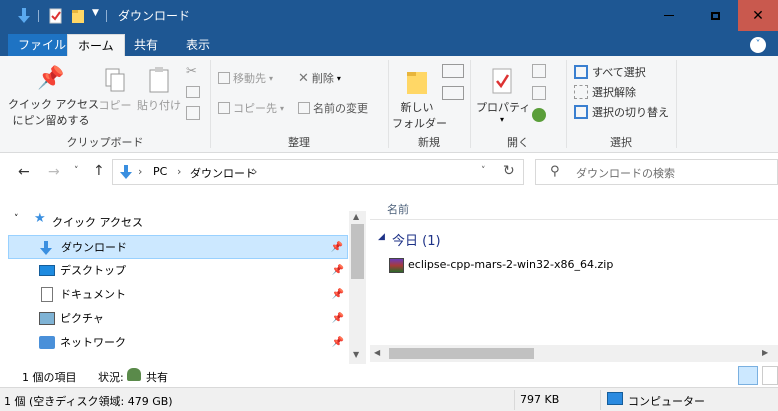 Image resolution: width=778 pixels, height=411 pixels. What do you see at coordinates (178, 271) in the screenshot?
I see `nav-item-desktop: デスクトップ 📌` at bounding box center [178, 271].